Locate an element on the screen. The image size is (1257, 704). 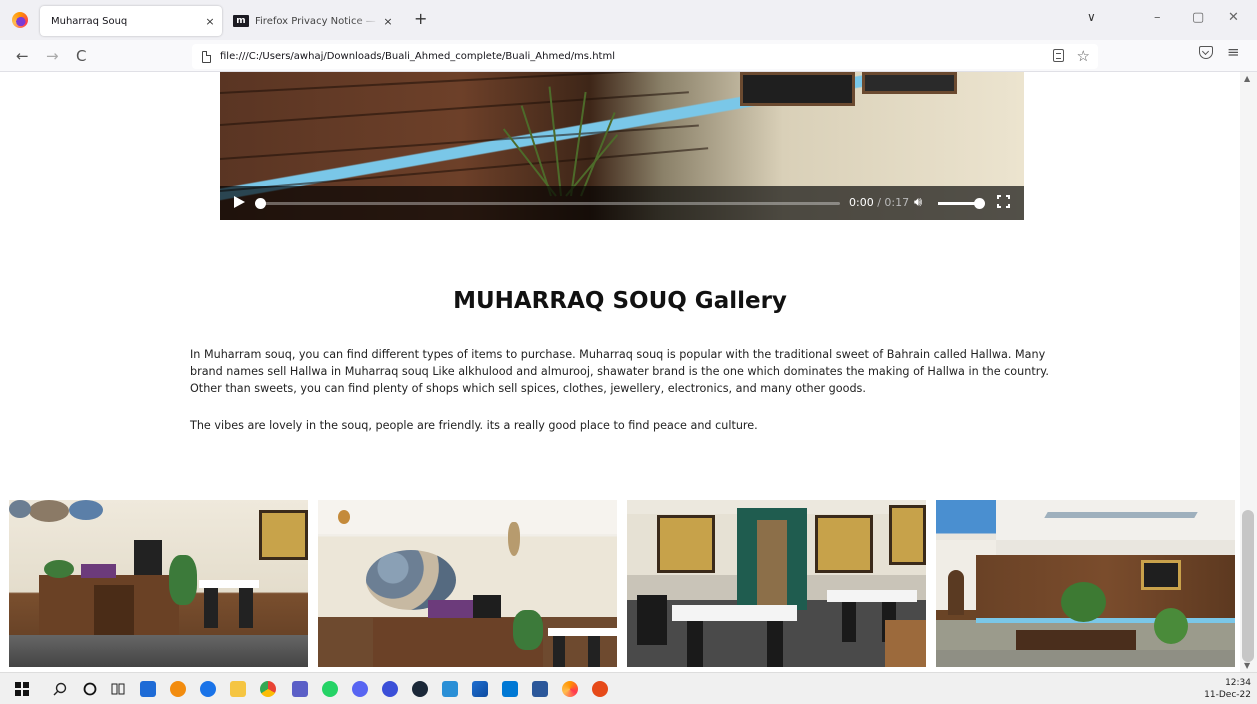
search-app-icon is located at coordinates (178, 689).